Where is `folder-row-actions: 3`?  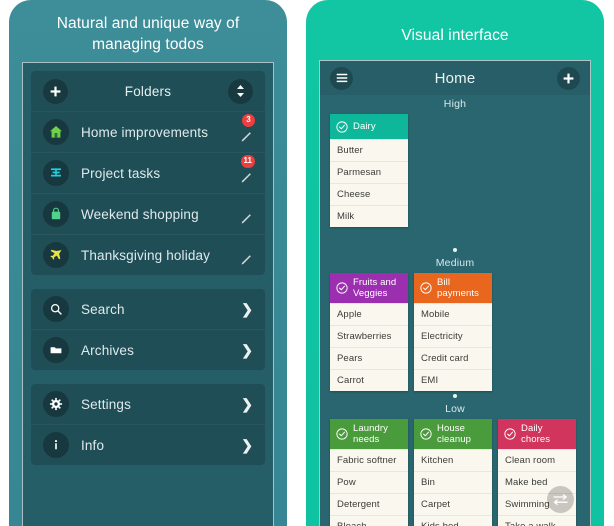
folder-row-actions: 3 is located at coordinates (246, 127).